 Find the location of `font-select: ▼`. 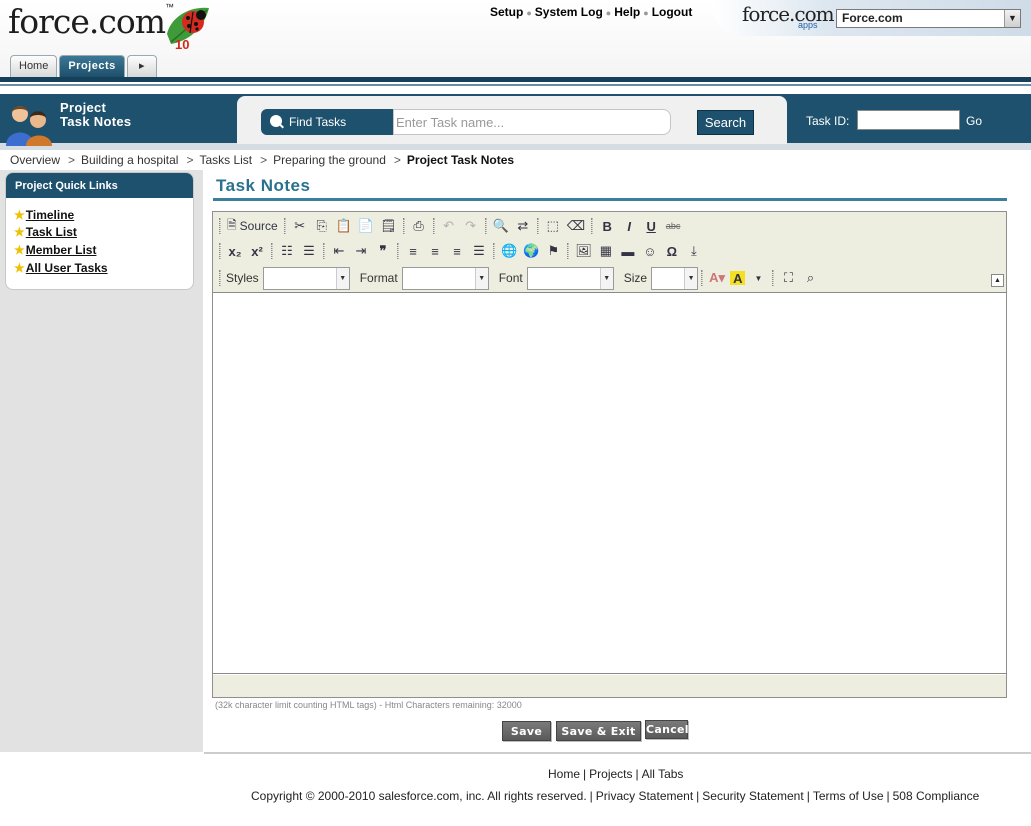

font-select: ▼ is located at coordinates (570, 278).